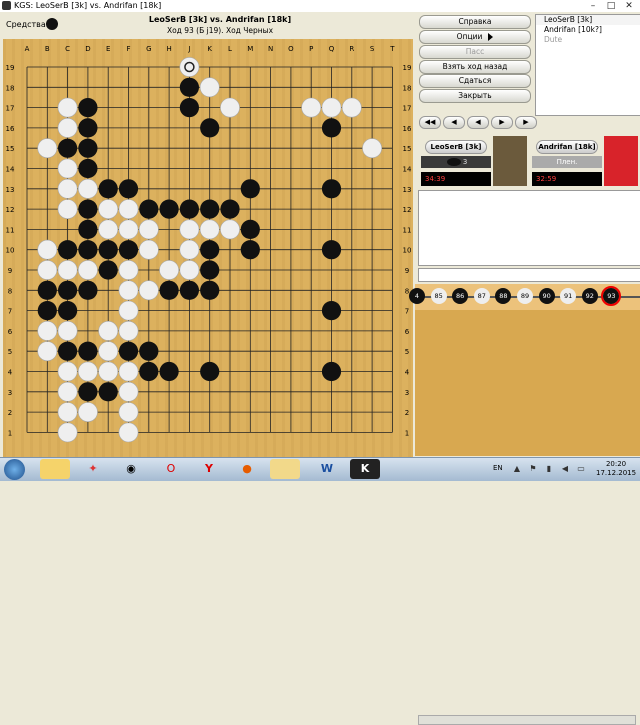 The image size is (640, 725). What do you see at coordinates (475, 37) in the screenshot?
I see `options-button: Опции` at bounding box center [475, 37].